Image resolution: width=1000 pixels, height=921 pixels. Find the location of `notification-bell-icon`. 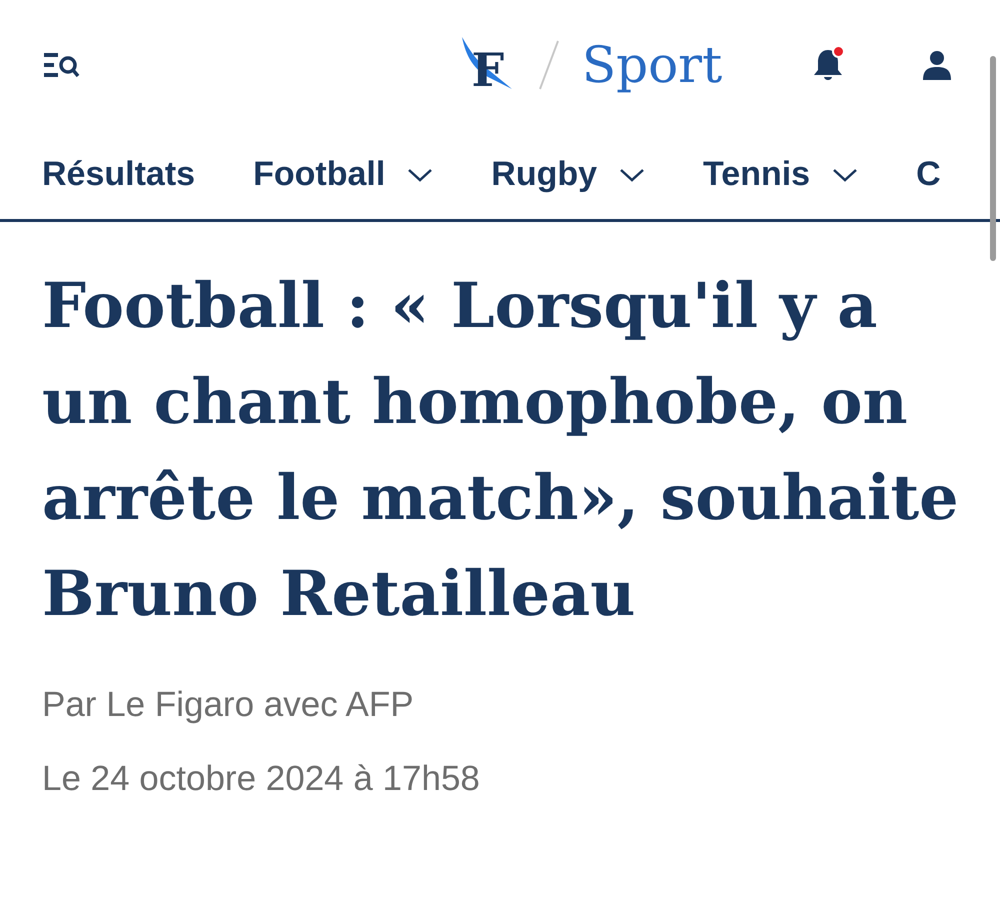

notification-bell-icon is located at coordinates (828, 65).